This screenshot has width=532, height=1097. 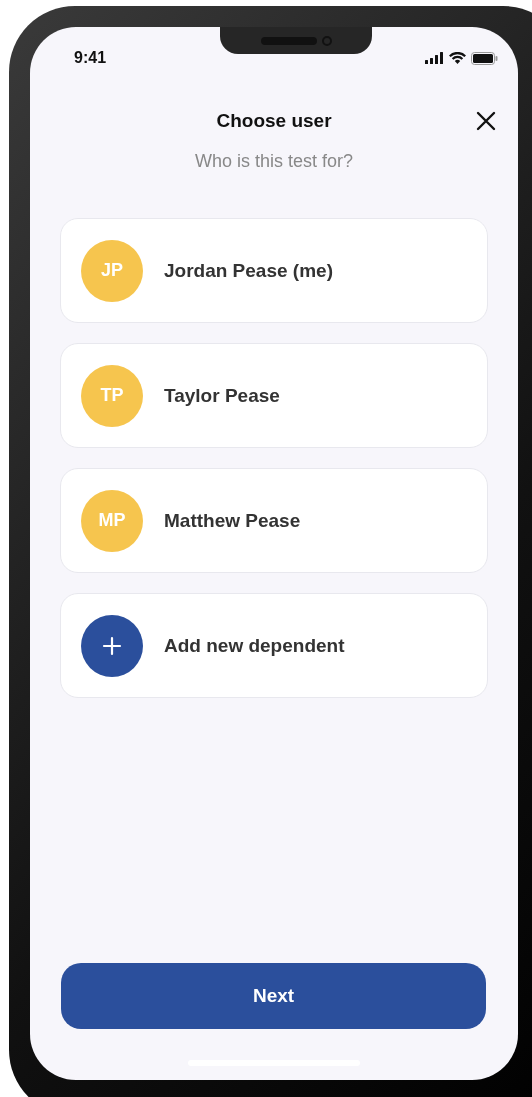 I want to click on user-option-card: JP Jordan Pease (me), so click(x=274, y=270).